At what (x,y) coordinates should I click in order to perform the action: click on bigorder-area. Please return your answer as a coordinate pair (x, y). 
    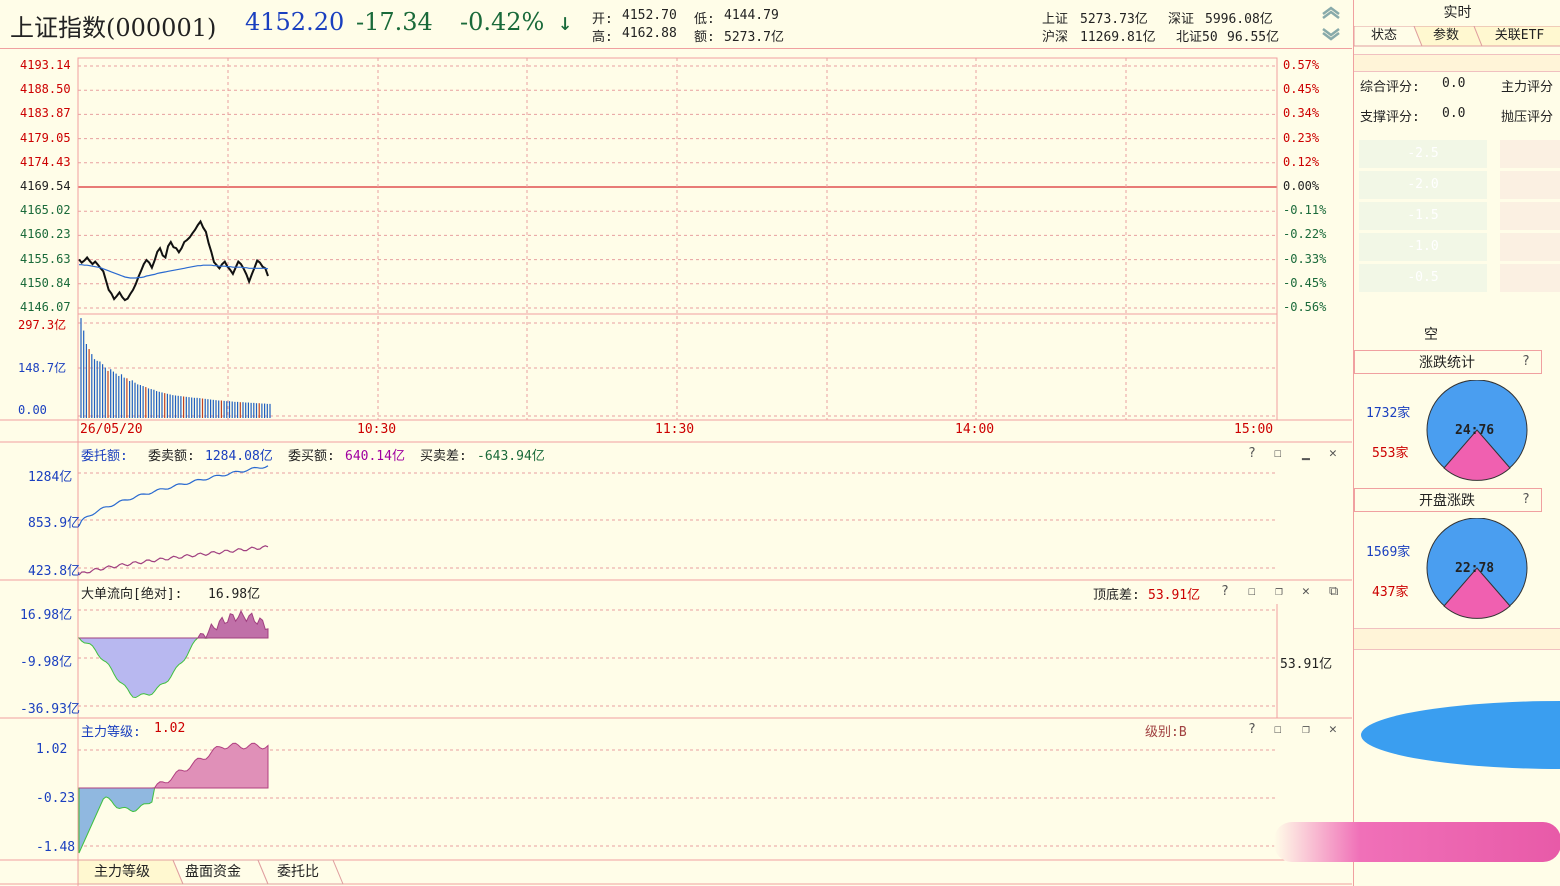
    Looking at the image, I should click on (173, 654).